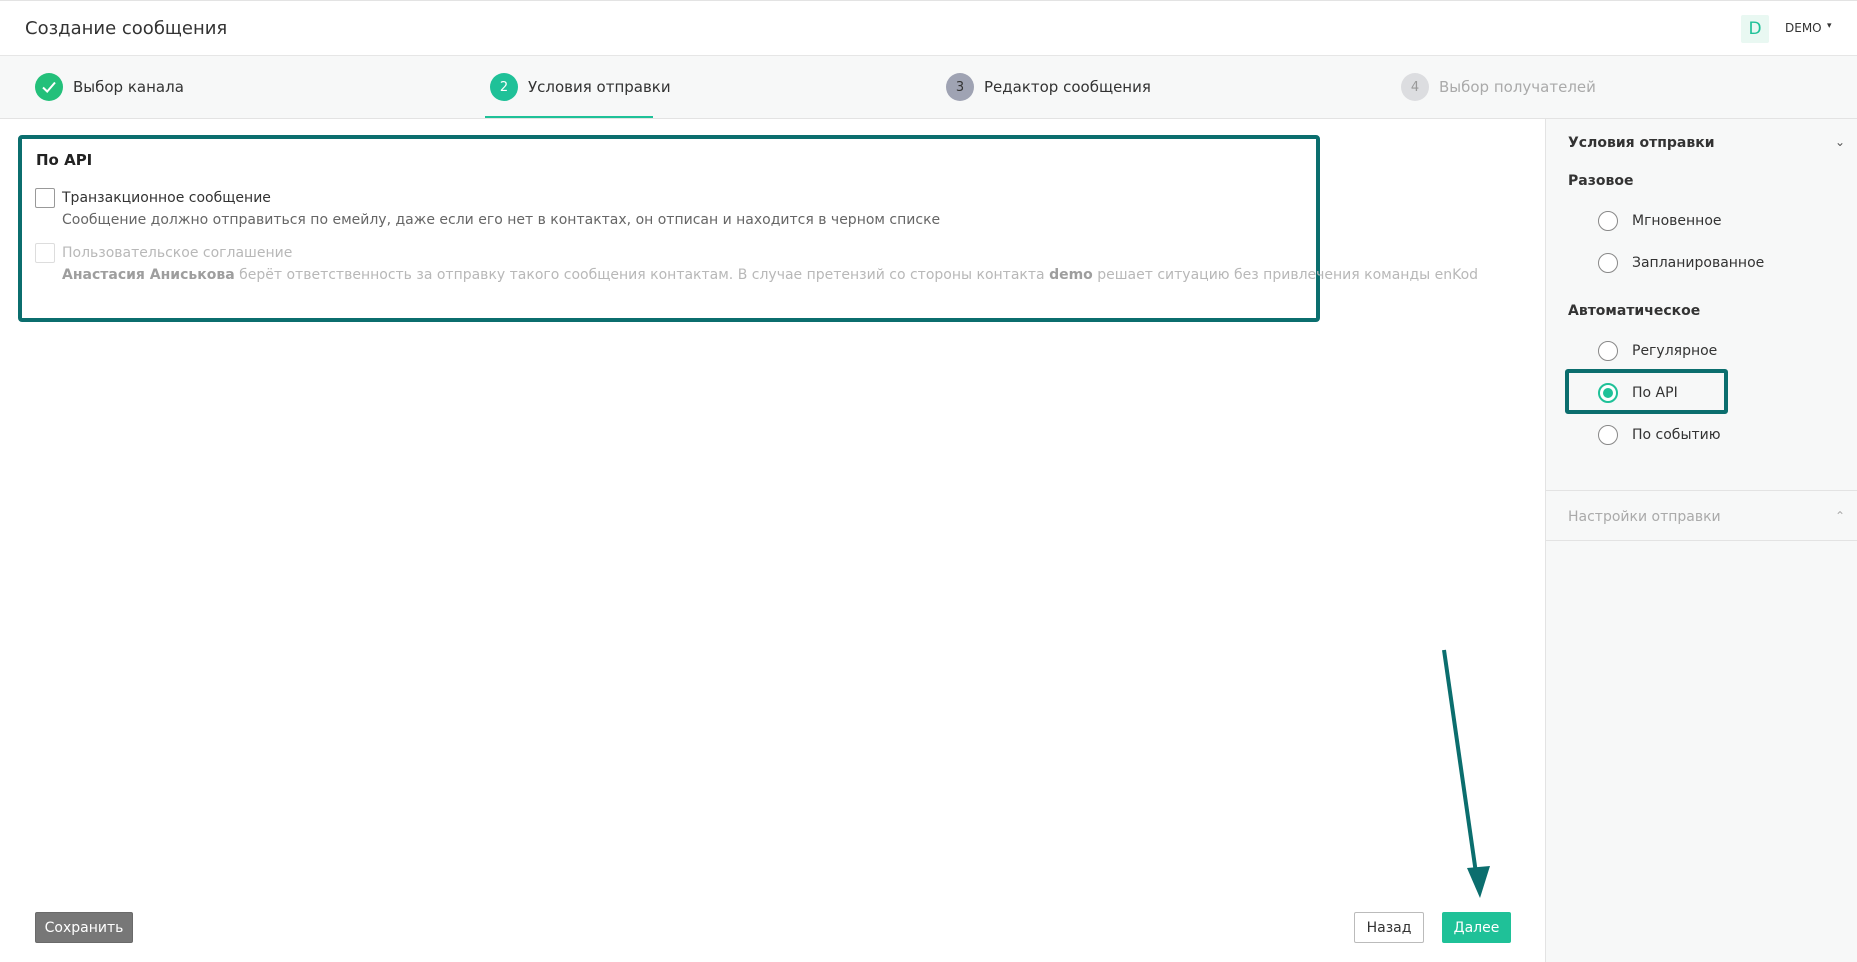  Describe the element at coordinates (166, 198) in the screenshot. I see `transactional-label: Транзакционное сообщение` at that location.